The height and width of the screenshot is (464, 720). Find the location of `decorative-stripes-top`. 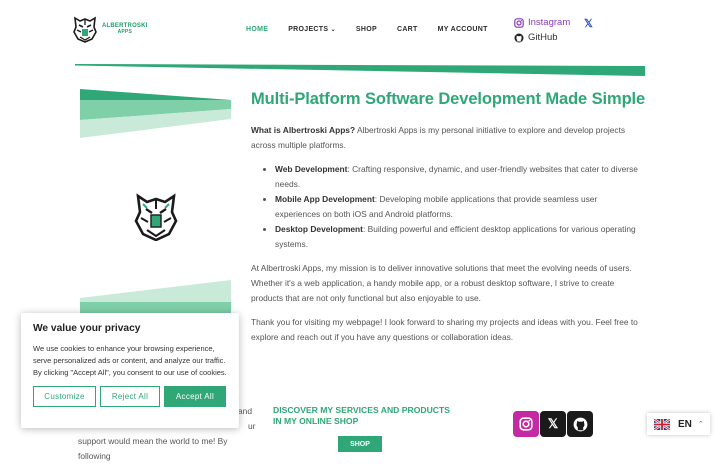

decorative-stripes-top is located at coordinates (155, 113).